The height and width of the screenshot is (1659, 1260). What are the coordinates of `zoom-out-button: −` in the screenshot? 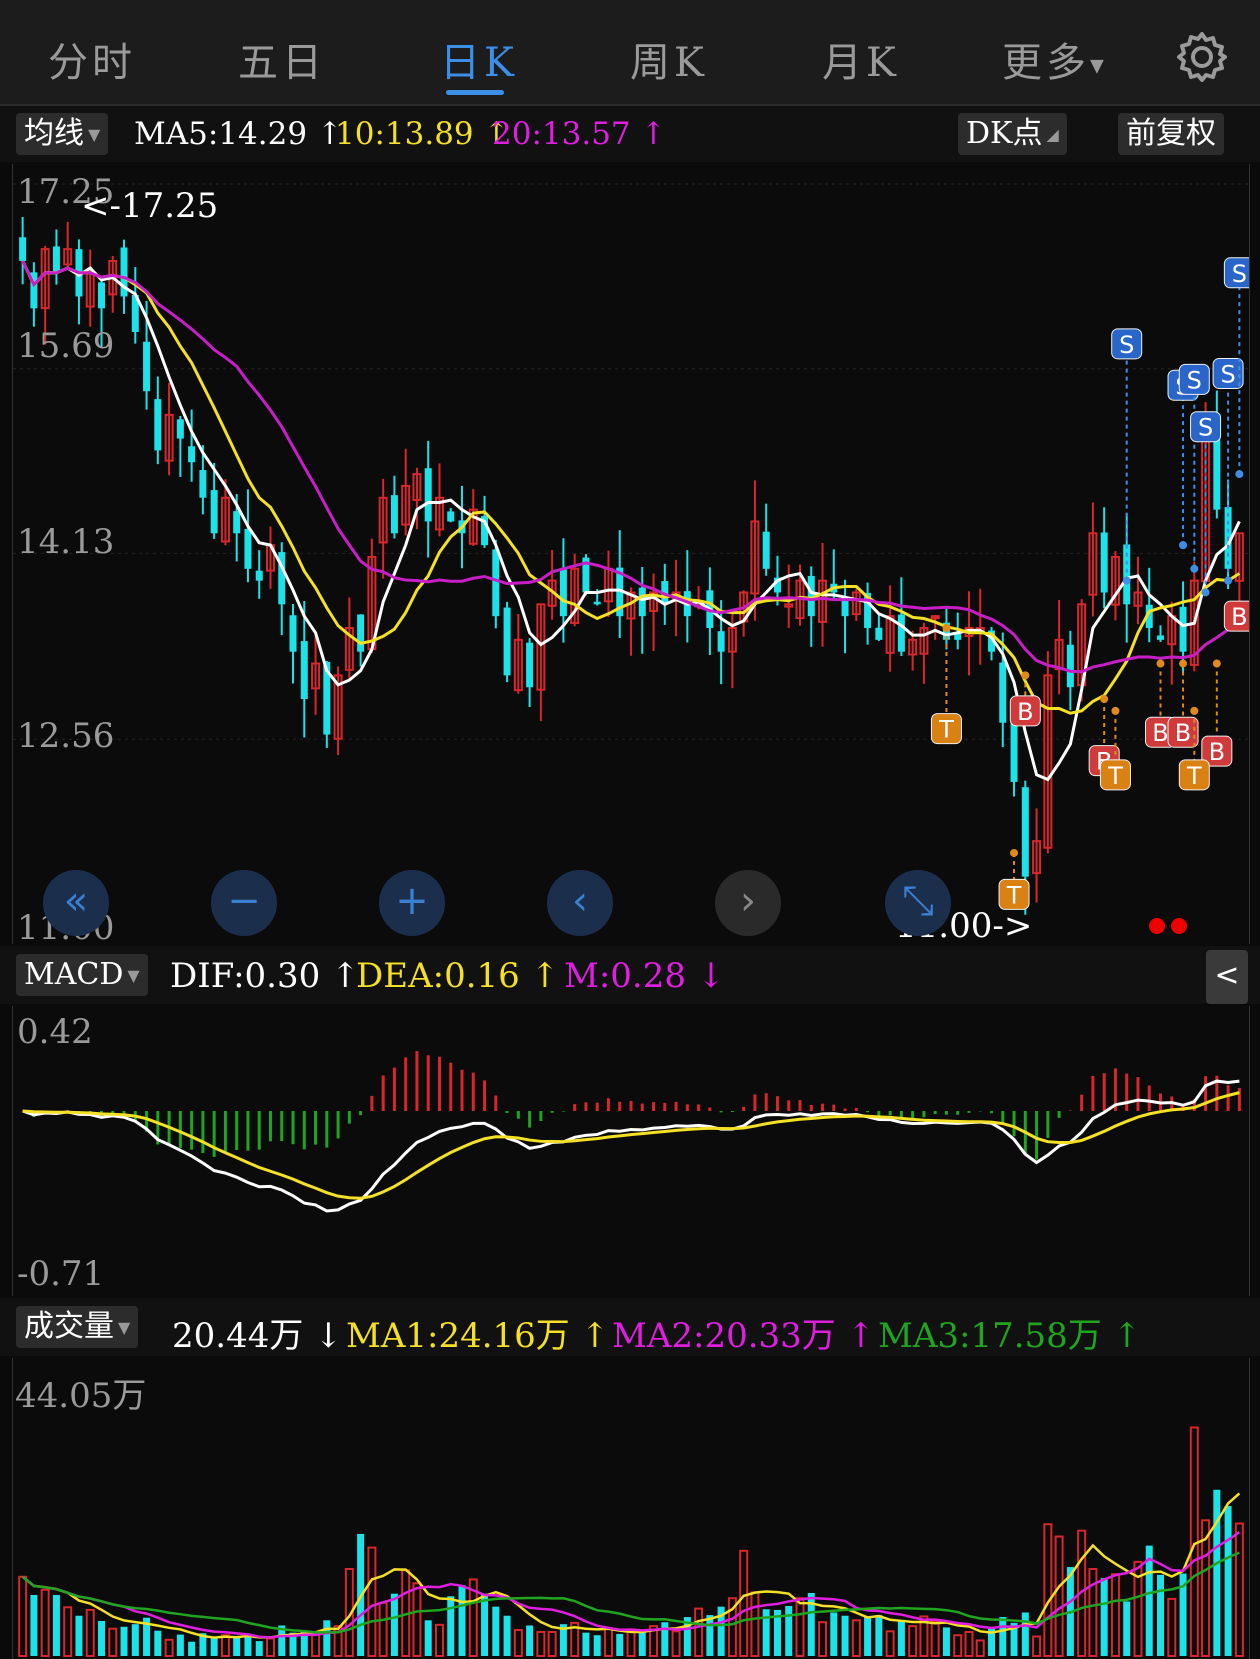 It's located at (244, 903).